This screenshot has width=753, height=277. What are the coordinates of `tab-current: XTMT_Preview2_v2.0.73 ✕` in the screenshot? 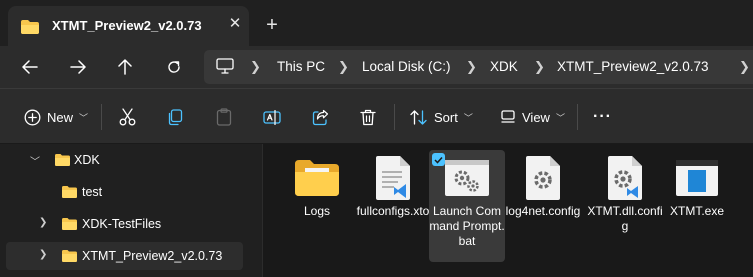 It's located at (128, 26).